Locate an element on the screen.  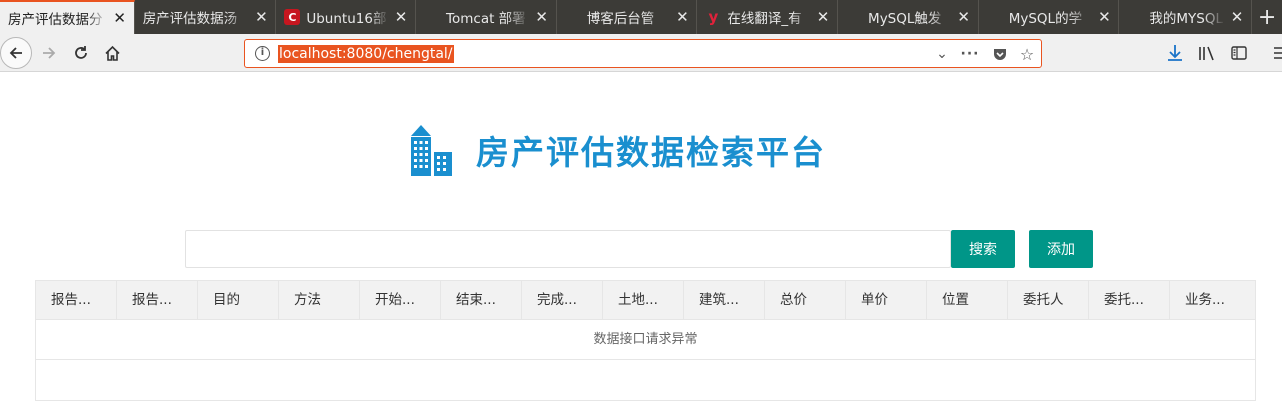
sidebar-panel-icon is located at coordinates (1239, 53).